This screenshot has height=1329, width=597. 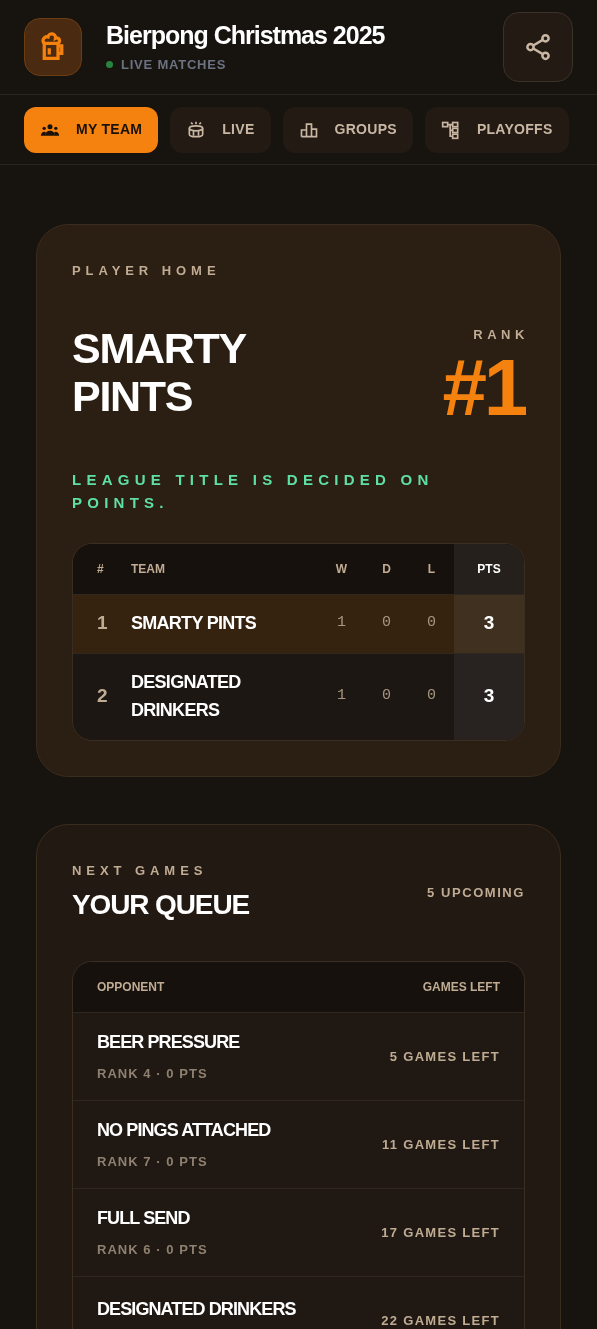 I want to click on table-cell-text: DESIGNATED DRINKERS, so click(x=186, y=696).